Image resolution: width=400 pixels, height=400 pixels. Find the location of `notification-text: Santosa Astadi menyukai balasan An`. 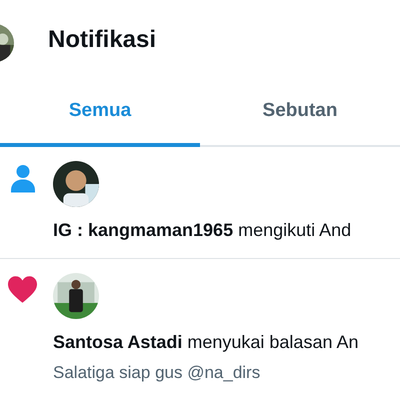

notification-text: Santosa Astadi menyukai balasan An is located at coordinates (205, 342).